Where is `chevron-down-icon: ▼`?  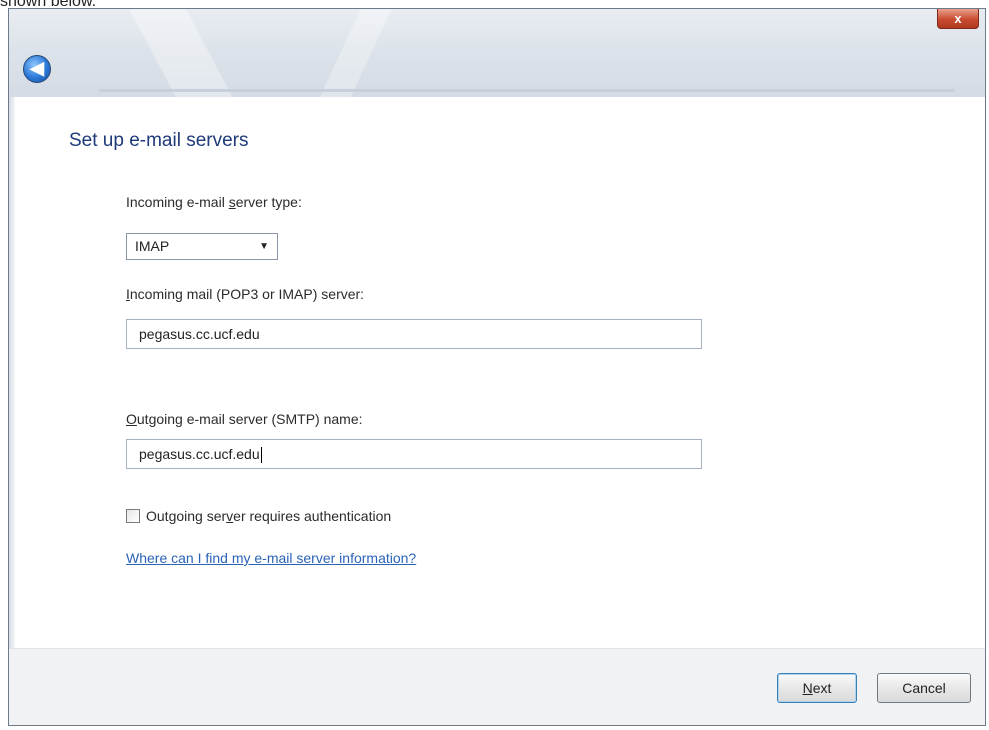 chevron-down-icon: ▼ is located at coordinates (264, 246).